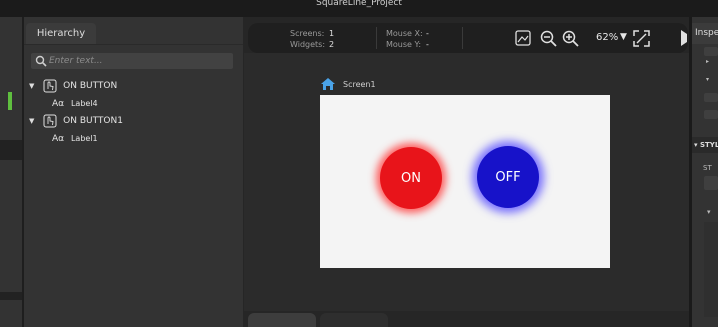 This screenshot has height=327, width=718. Describe the element at coordinates (711, 269) in the screenshot. I see `style-properties` at that location.